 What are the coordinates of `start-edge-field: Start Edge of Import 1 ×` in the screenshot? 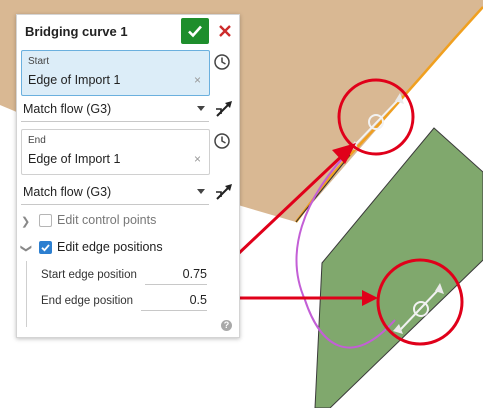 It's located at (115, 73).